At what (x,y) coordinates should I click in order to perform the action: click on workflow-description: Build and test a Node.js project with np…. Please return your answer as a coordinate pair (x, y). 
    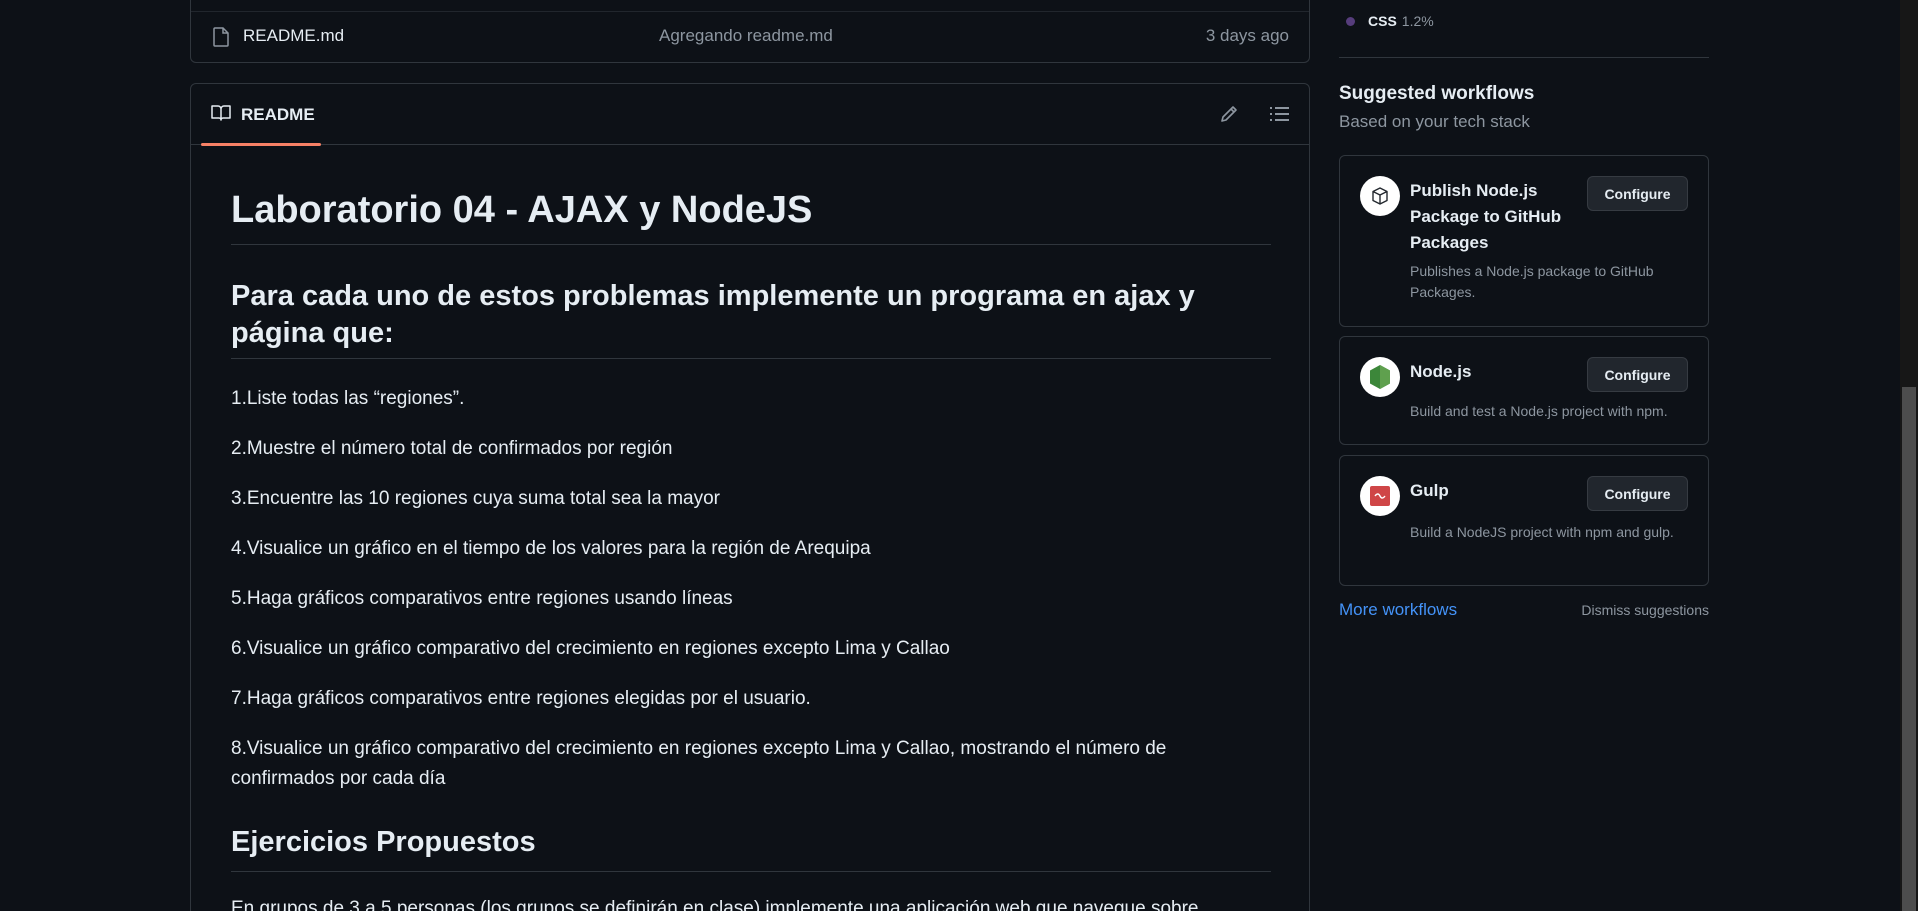
    Looking at the image, I should click on (1539, 411).